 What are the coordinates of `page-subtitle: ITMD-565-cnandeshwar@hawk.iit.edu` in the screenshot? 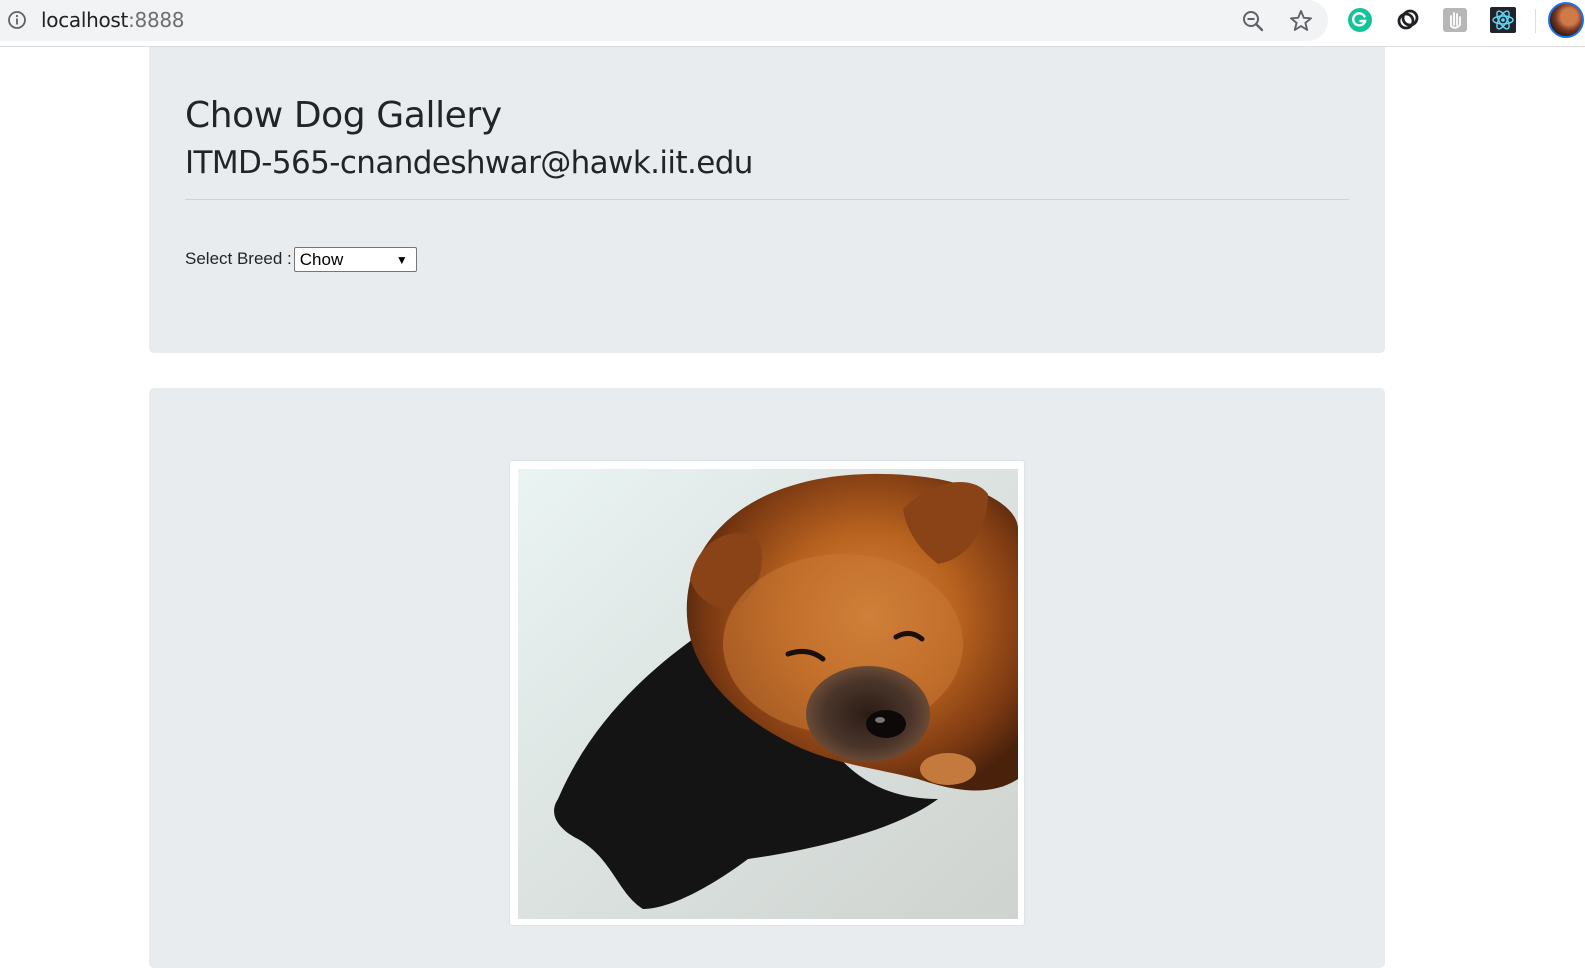 It's located at (469, 163).